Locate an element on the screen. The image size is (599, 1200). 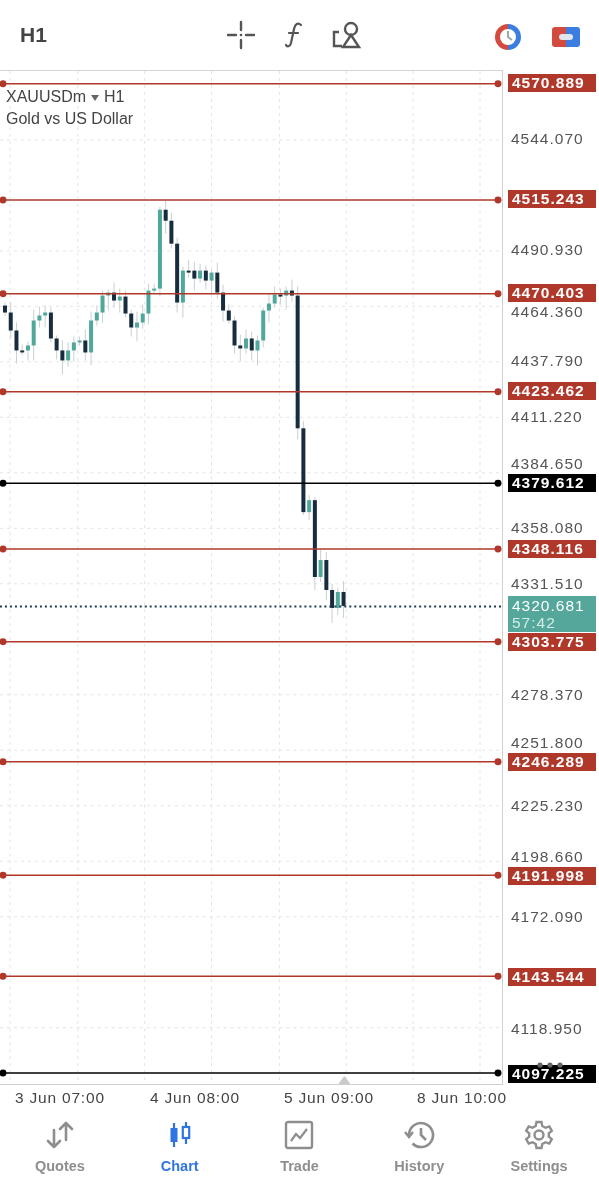
tab-button: Trade is located at coordinates (299, 1147).